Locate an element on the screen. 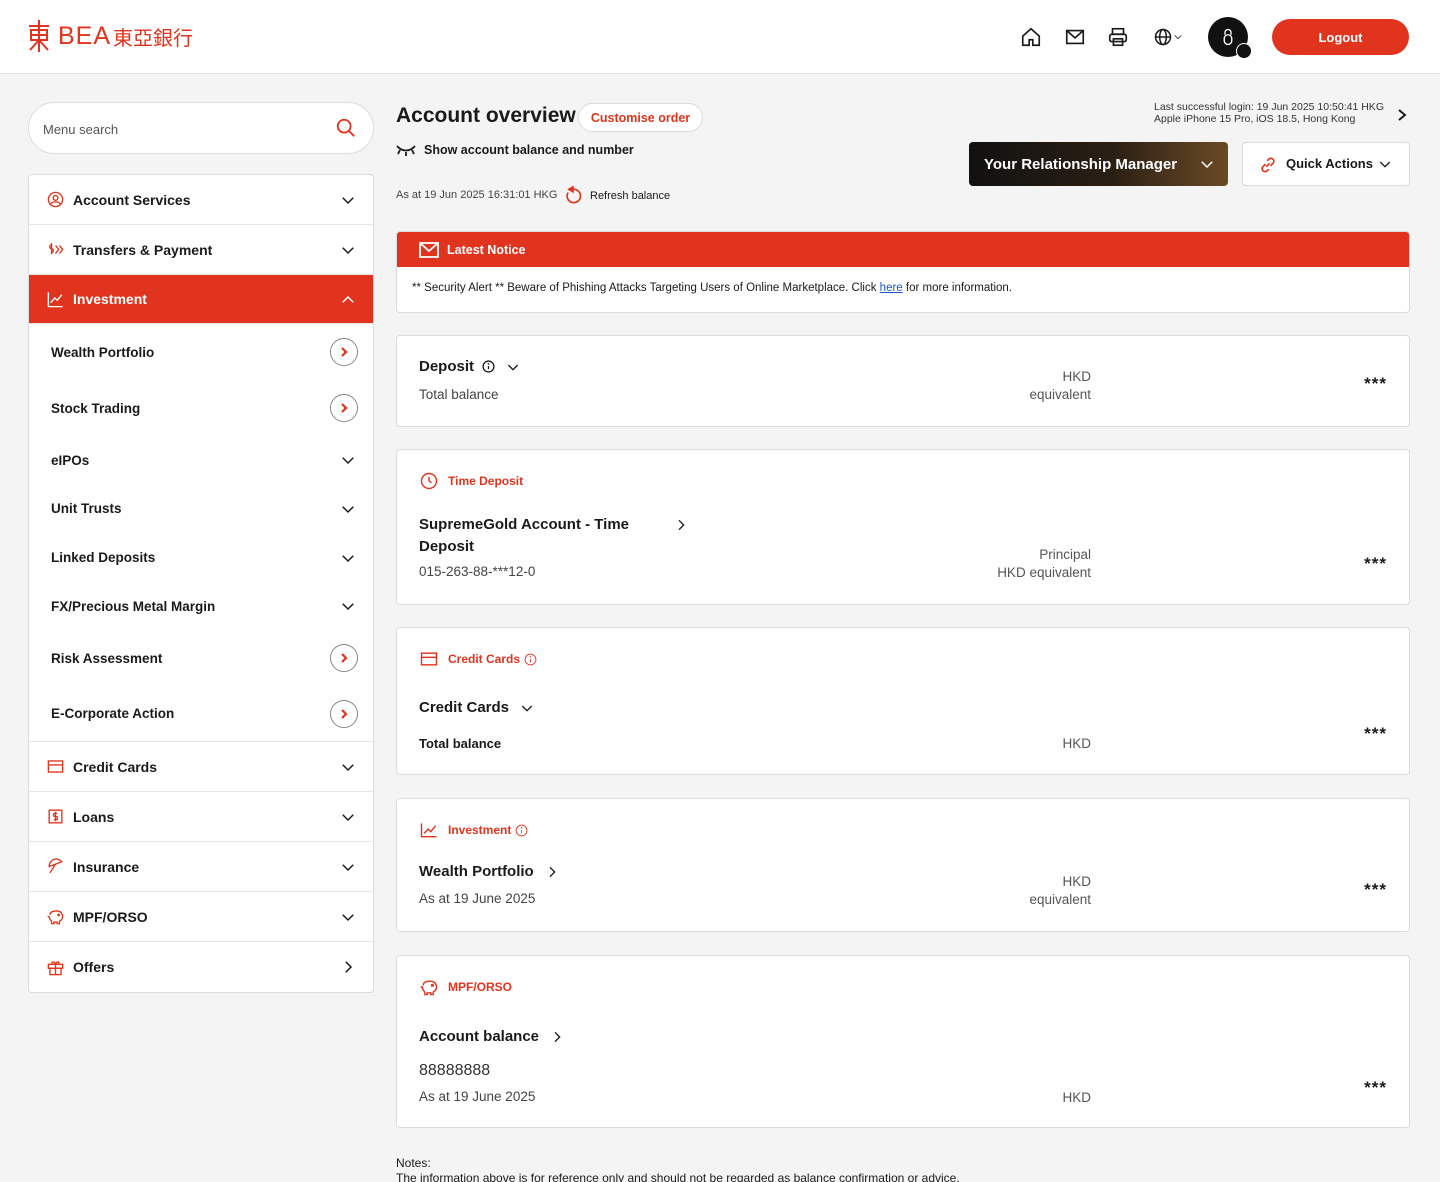 The image size is (1440, 1182). user-profile-avatar is located at coordinates (1230, 38).